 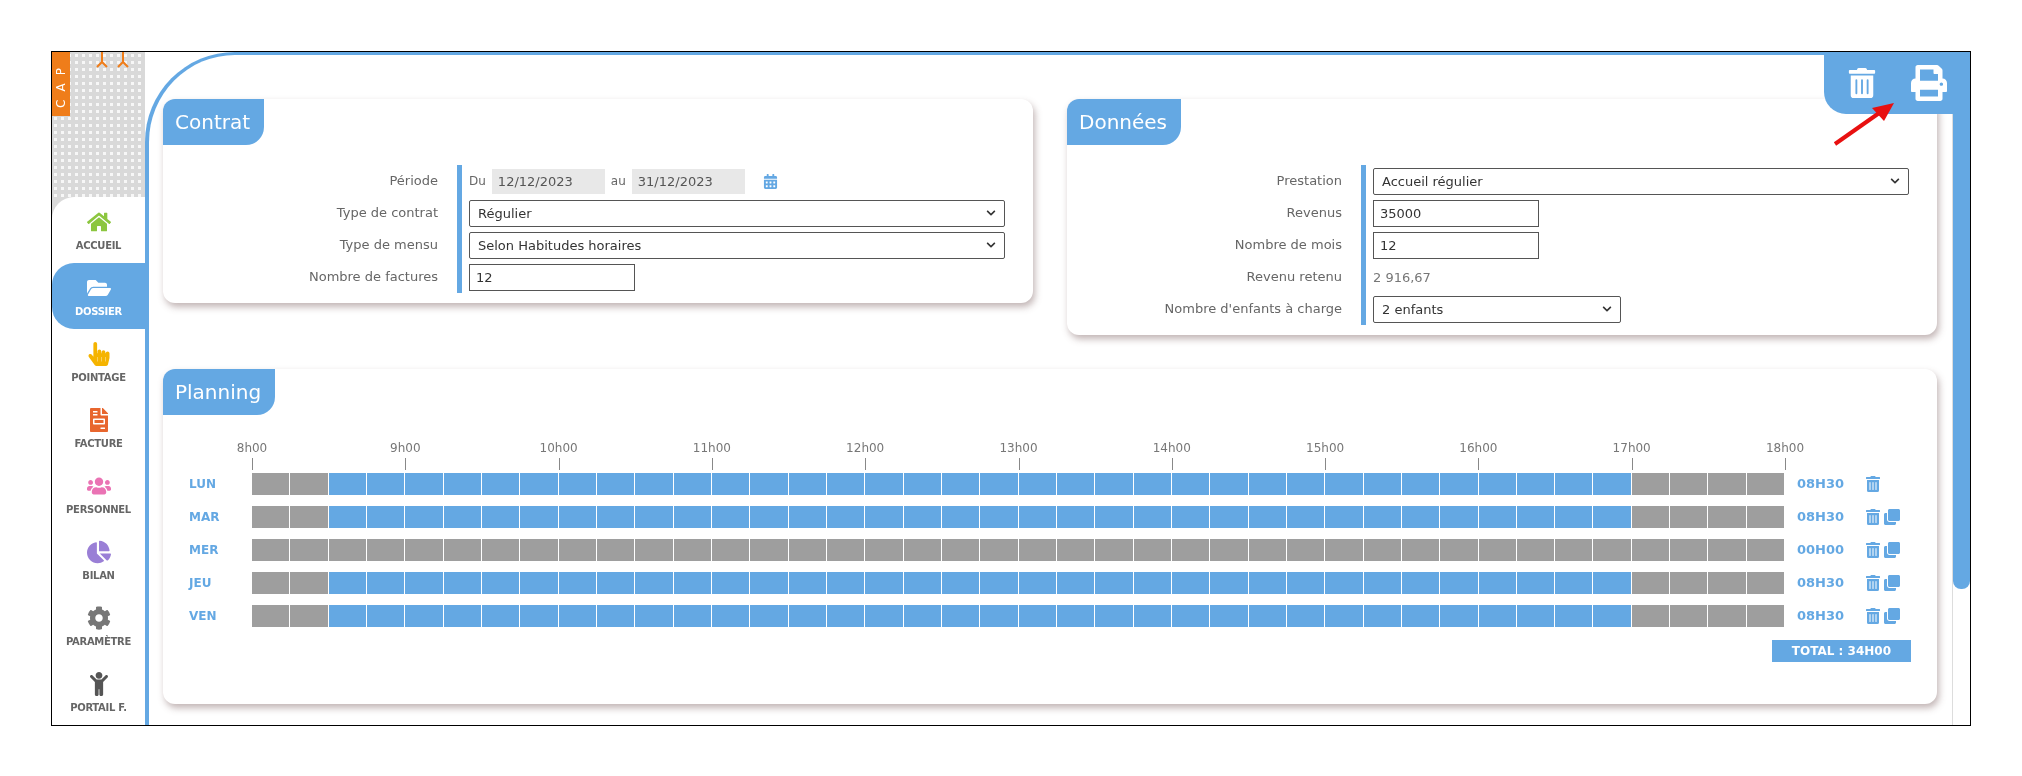 What do you see at coordinates (1456, 213) in the screenshot?
I see `input-field: 35000` at bounding box center [1456, 213].